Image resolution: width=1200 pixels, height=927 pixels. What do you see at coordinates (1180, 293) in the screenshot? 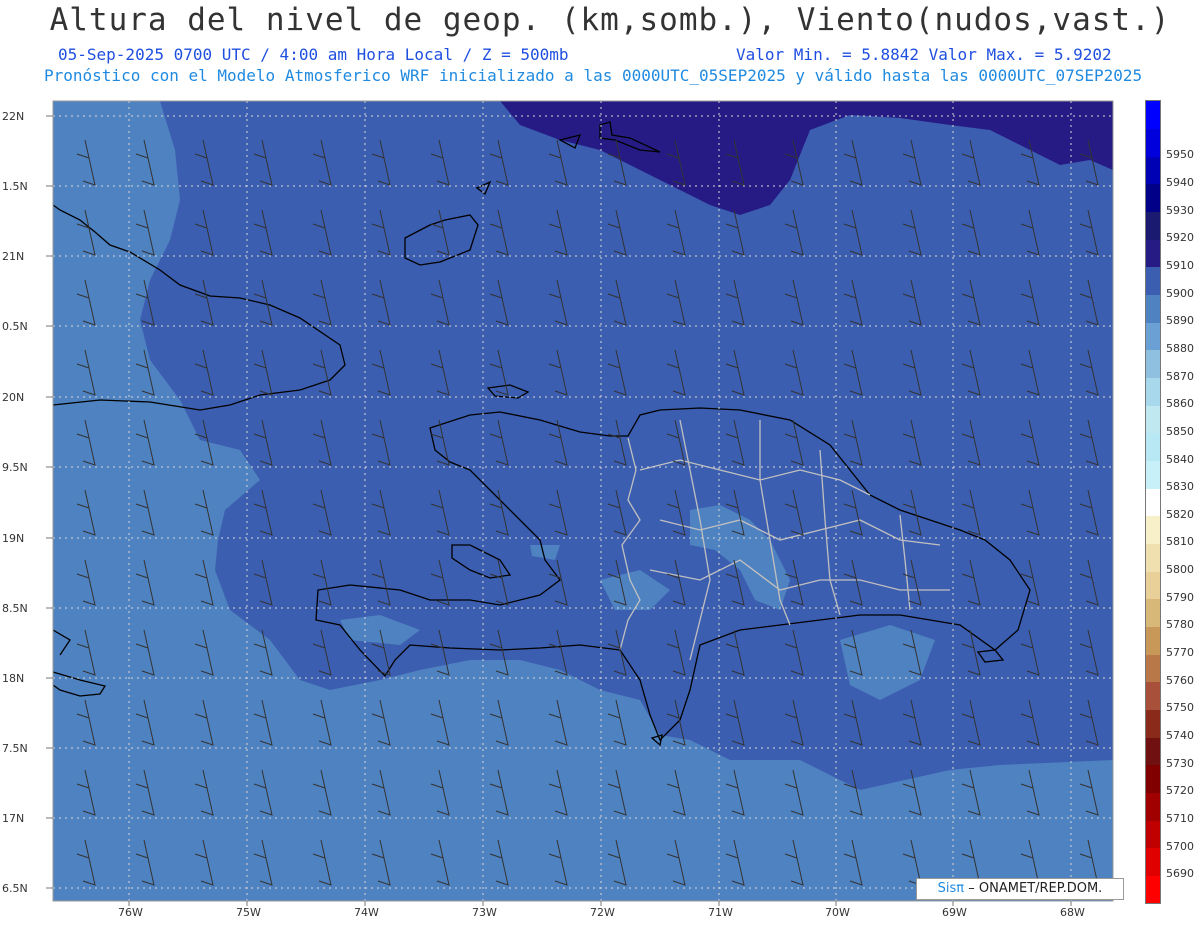
I see `colorbar-level-label: 5900` at bounding box center [1180, 293].